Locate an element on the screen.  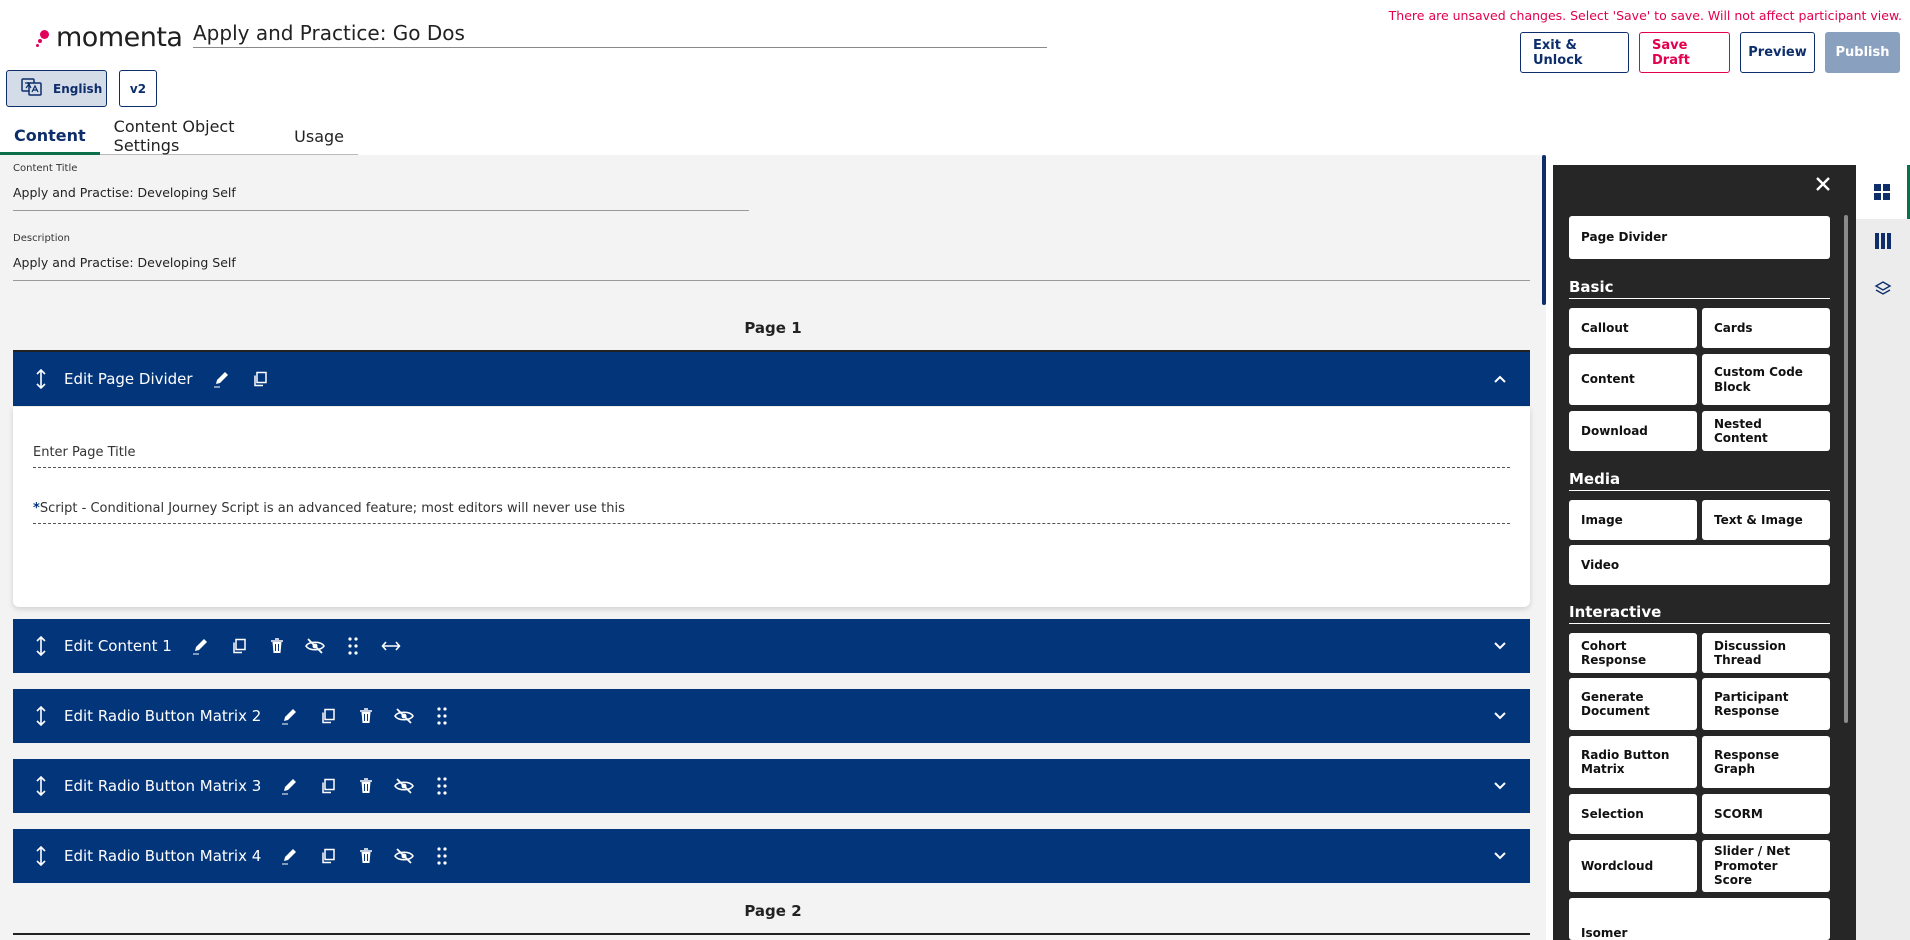
columns-icon is located at coordinates (1883, 241).